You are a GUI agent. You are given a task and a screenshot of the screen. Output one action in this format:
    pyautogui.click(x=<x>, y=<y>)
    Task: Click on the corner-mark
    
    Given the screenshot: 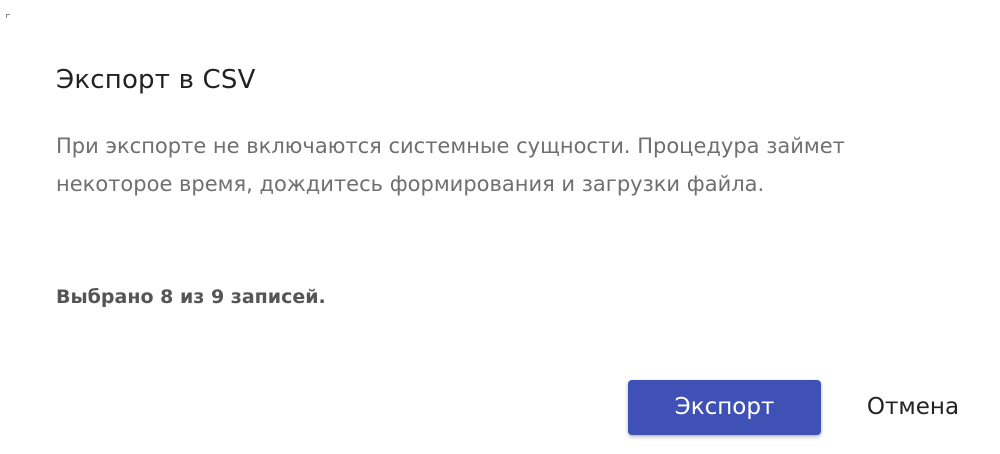 What is the action you would take?
    pyautogui.click(x=8, y=16)
    